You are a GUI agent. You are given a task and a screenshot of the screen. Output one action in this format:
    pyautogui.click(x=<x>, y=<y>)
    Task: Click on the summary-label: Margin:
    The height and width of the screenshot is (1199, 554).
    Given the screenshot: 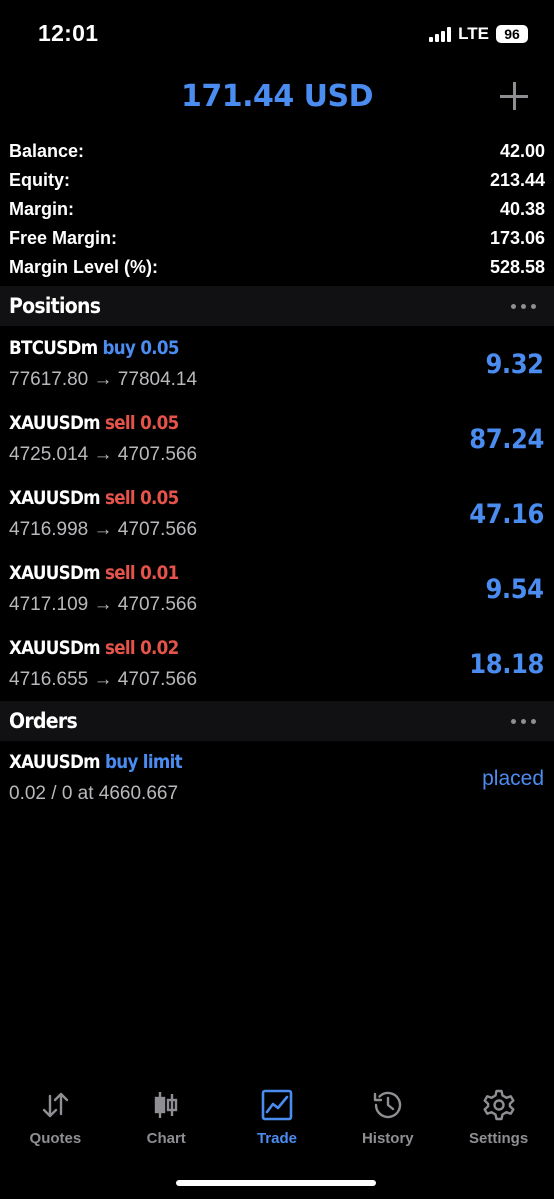 What is the action you would take?
    pyautogui.click(x=41, y=209)
    